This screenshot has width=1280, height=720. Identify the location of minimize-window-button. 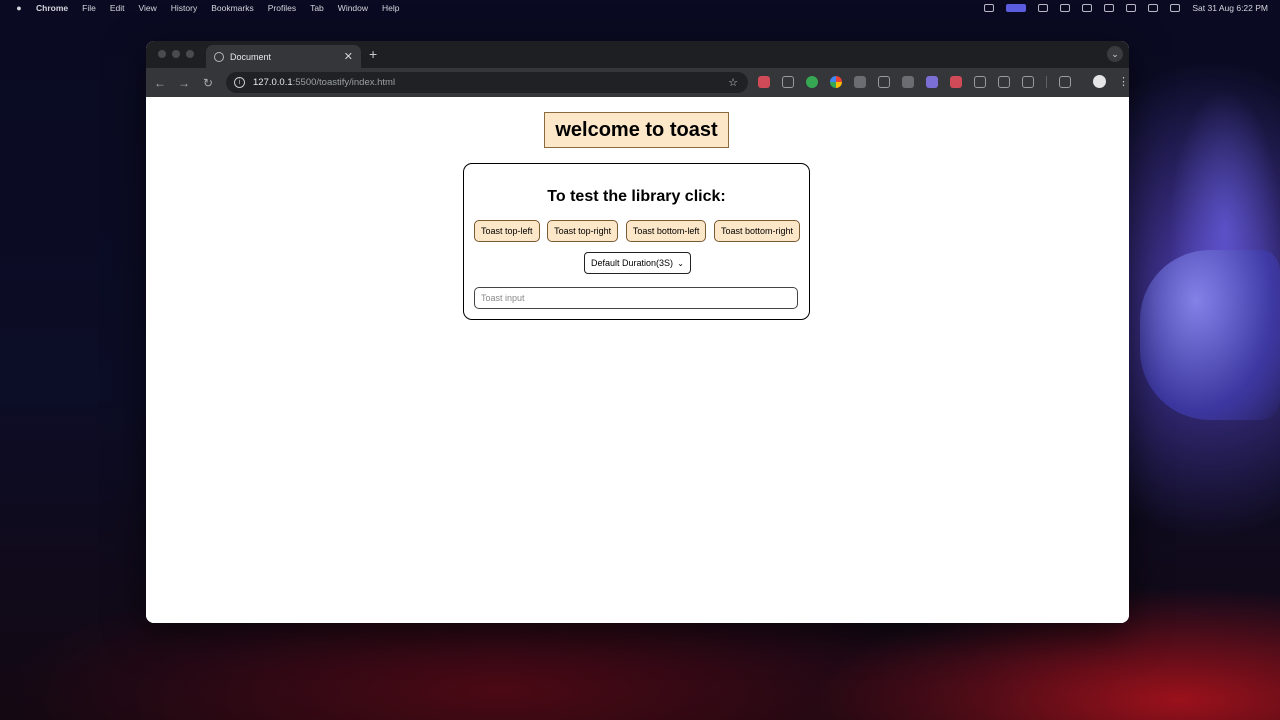
(176, 54).